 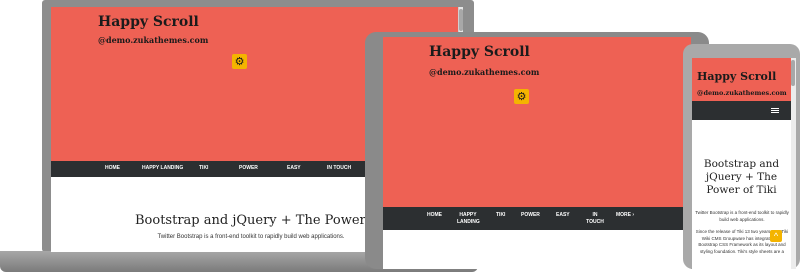 I want to click on phone-scrollbar, so click(x=793, y=163).